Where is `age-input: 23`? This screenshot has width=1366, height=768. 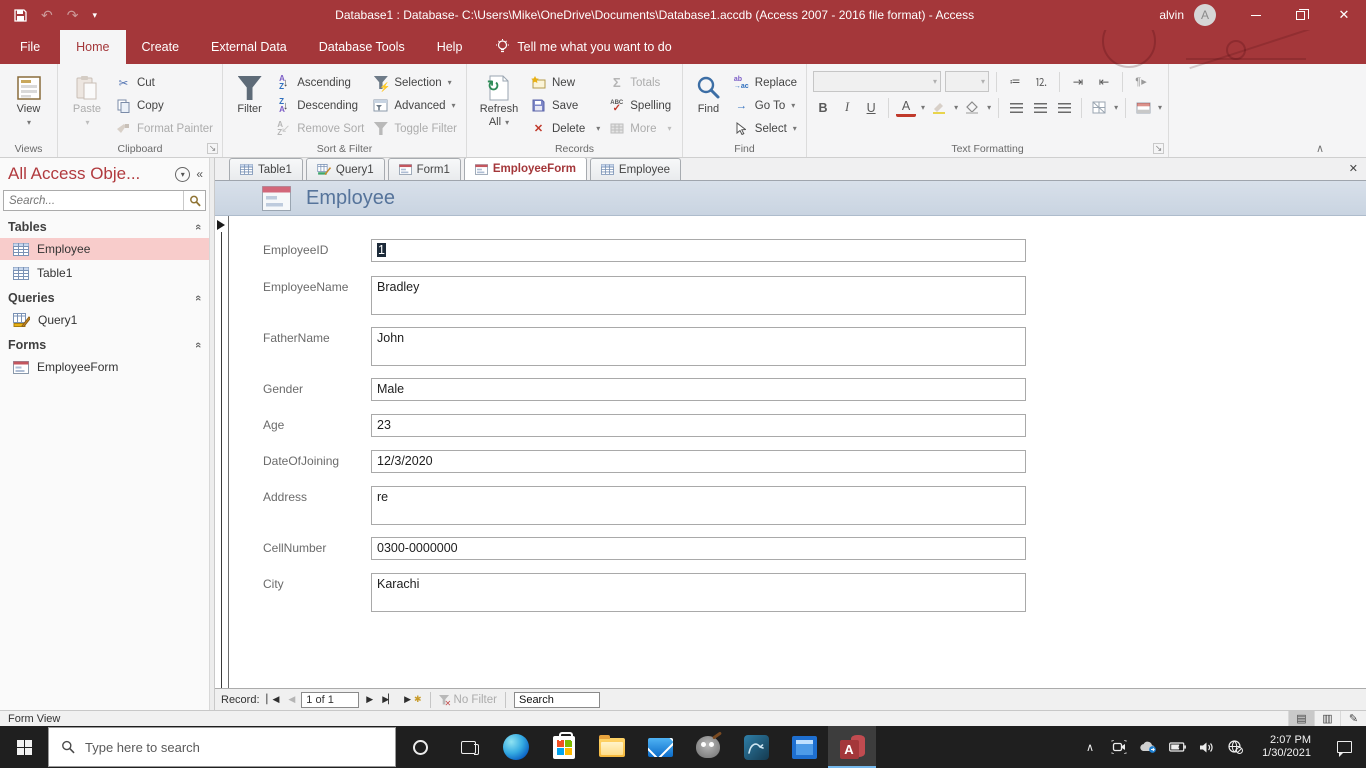 age-input: 23 is located at coordinates (698, 425).